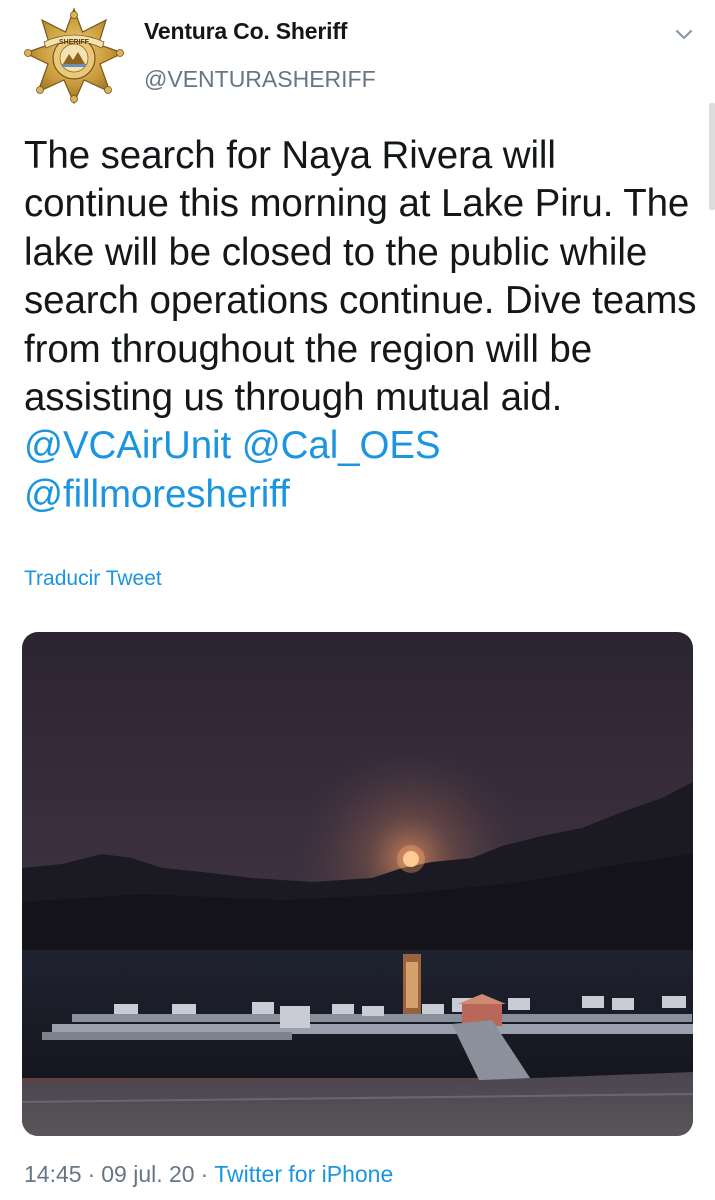 Image resolution: width=715 pixels, height=1200 pixels. What do you see at coordinates (93, 579) in the screenshot?
I see `translate-tweet-link: Traducir Tweet` at bounding box center [93, 579].